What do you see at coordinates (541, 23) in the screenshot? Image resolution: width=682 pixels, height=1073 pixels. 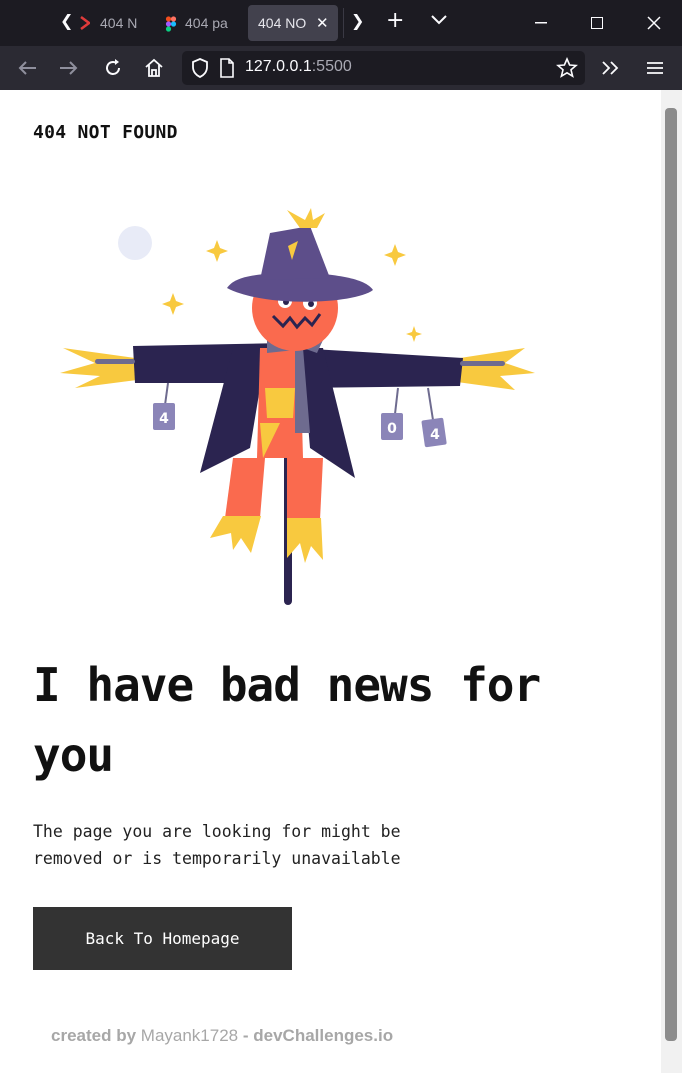 I see `minimize-icon` at bounding box center [541, 23].